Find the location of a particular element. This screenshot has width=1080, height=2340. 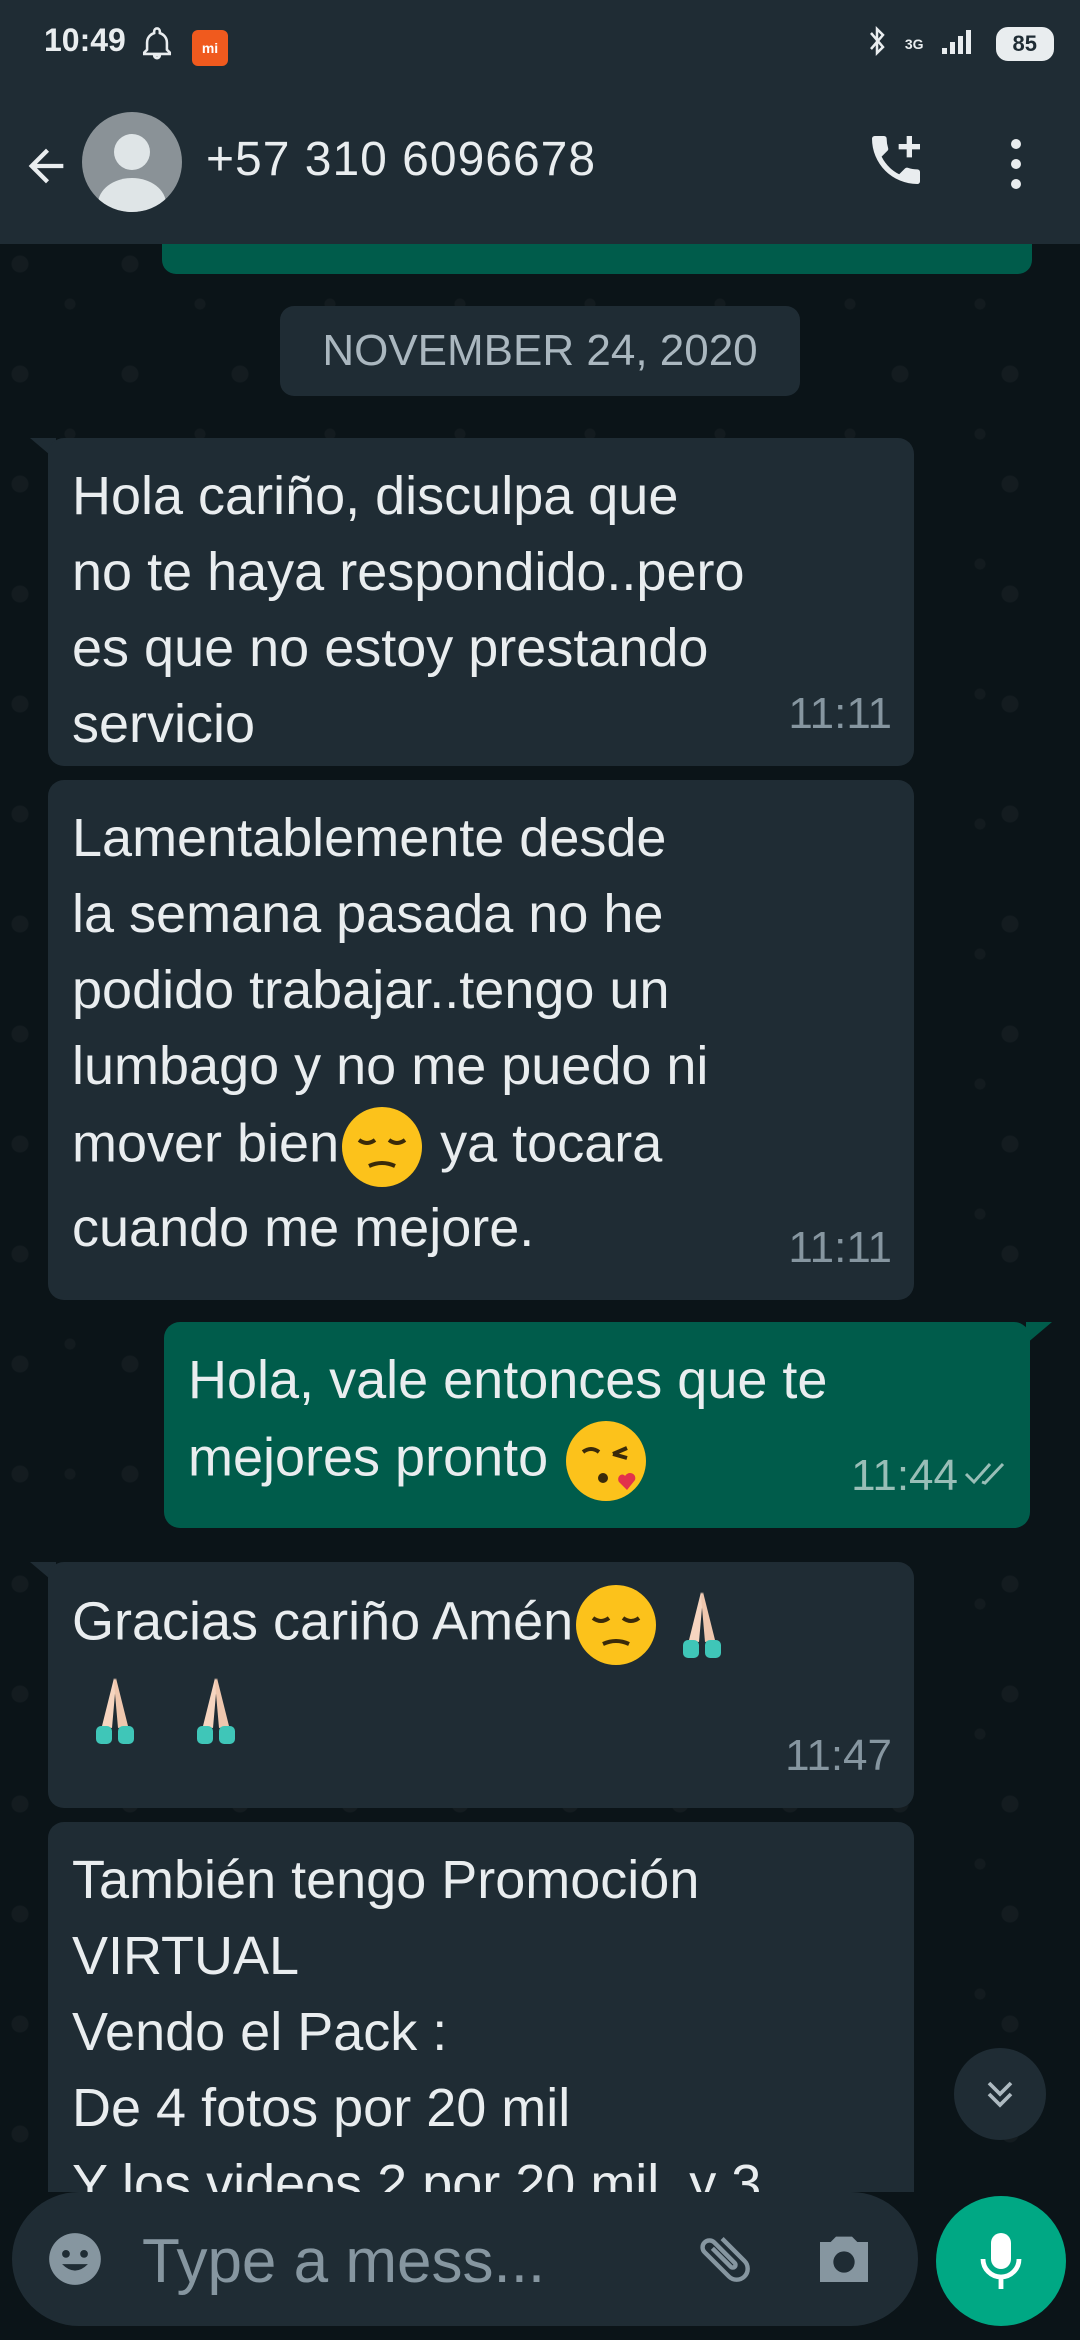

status-bar: 10:49 mi 3G 85 is located at coordinates (540, 42).